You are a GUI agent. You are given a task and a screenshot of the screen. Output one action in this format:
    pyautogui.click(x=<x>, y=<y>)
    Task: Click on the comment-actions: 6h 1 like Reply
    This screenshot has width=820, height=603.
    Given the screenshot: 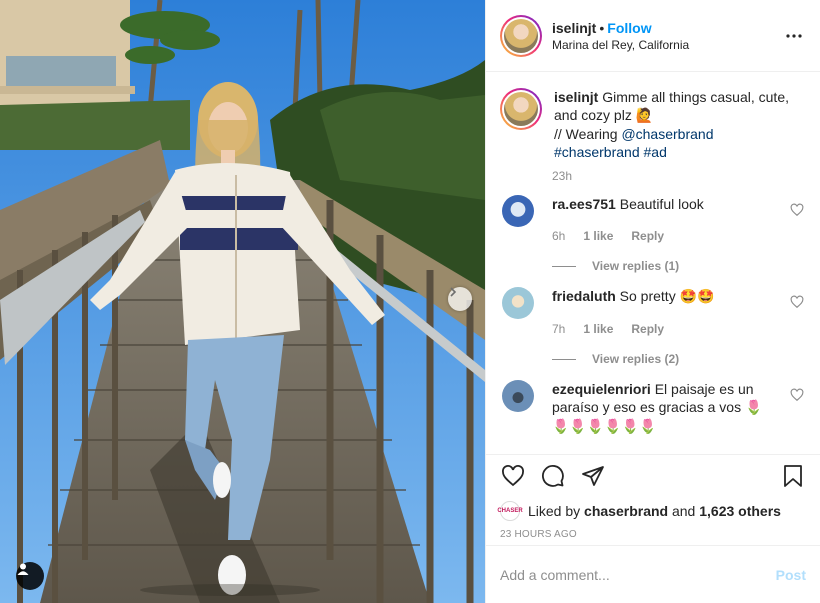 What is the action you would take?
    pyautogui.click(x=664, y=236)
    